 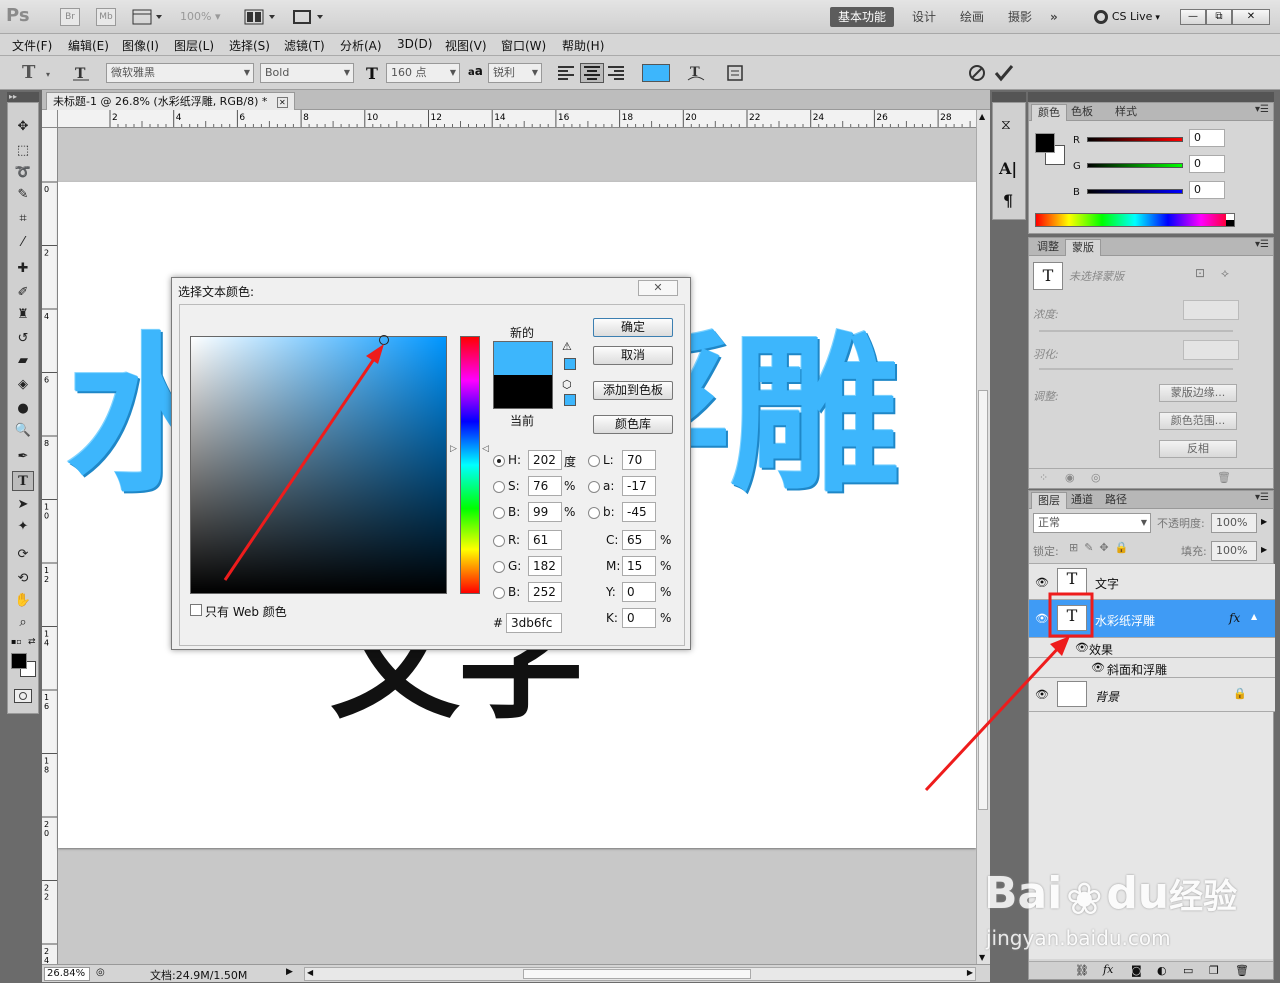 What do you see at coordinates (499, 487) in the screenshot?
I see `radio-saturation` at bounding box center [499, 487].